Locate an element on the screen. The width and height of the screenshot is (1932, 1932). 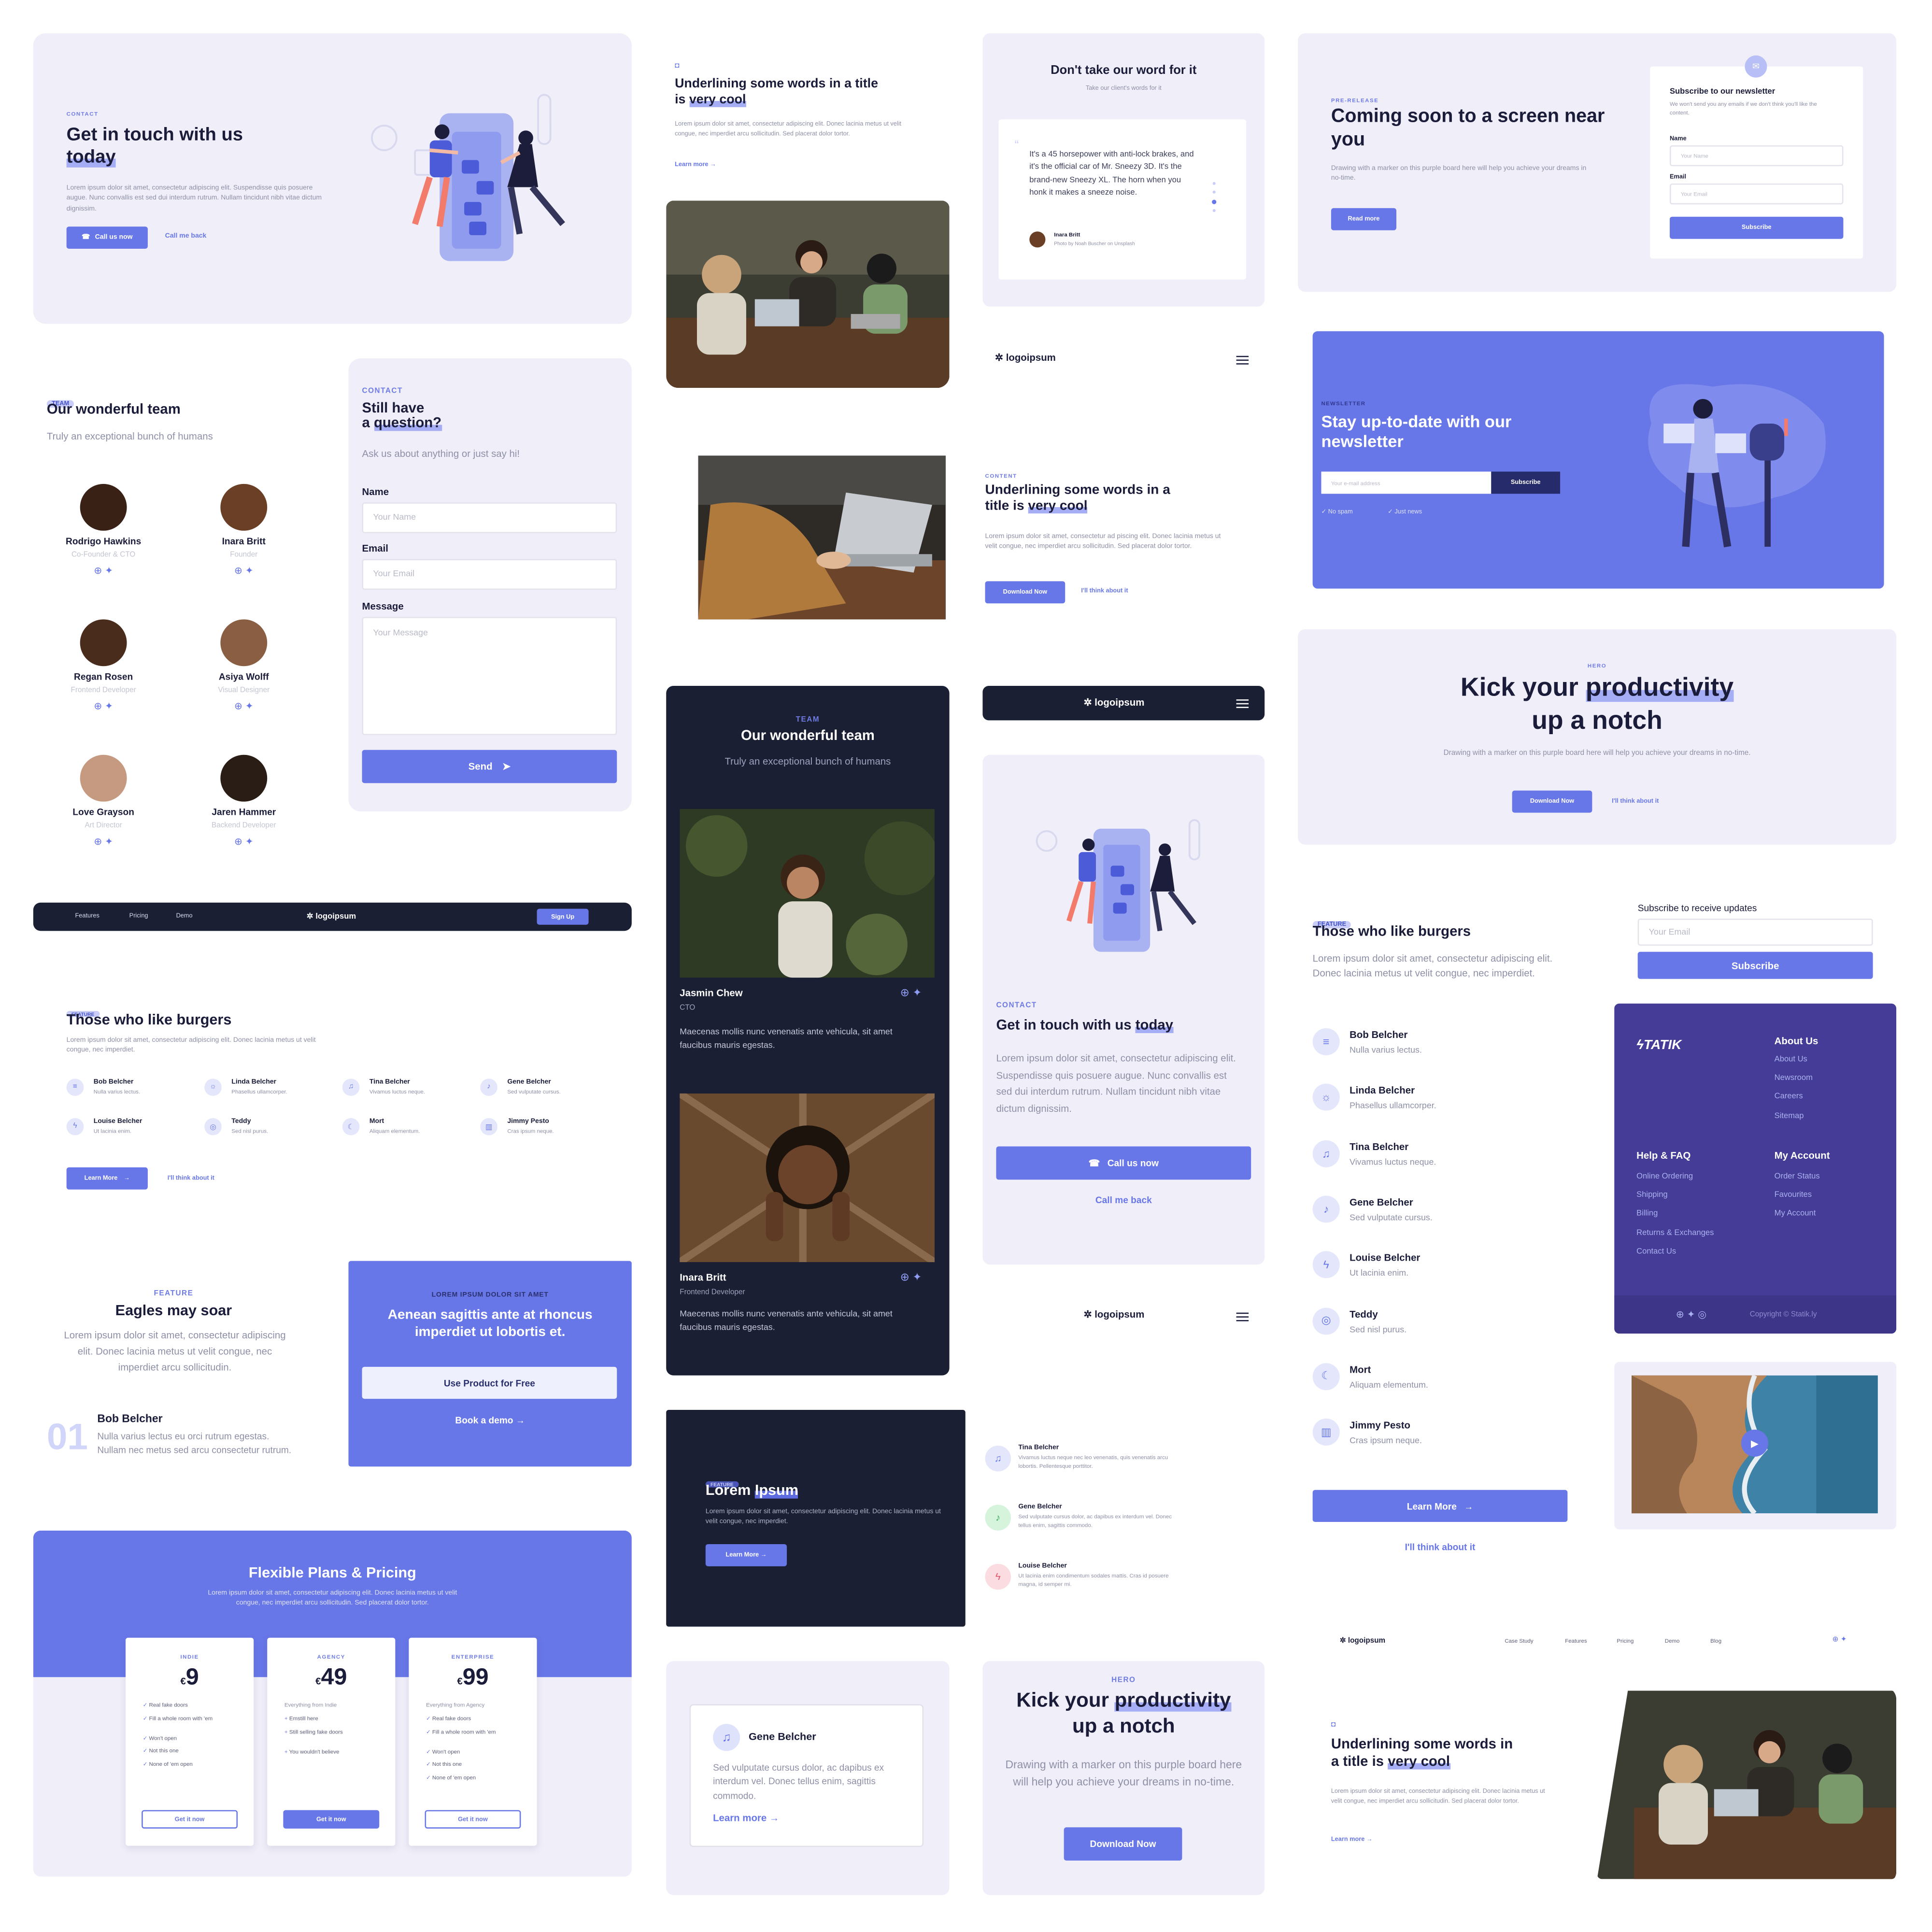
email-input: Your e-mail address is located at coordinates (1406, 482).